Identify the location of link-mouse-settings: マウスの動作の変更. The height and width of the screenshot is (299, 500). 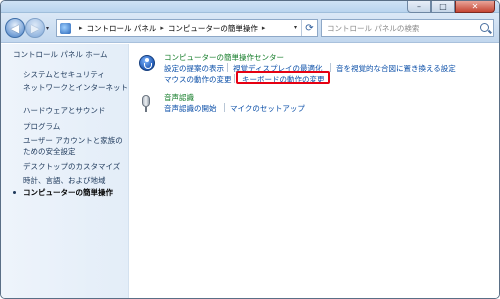
(198, 79).